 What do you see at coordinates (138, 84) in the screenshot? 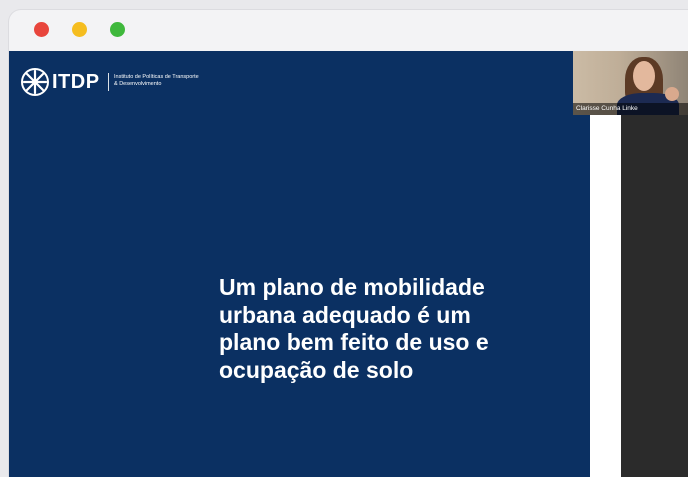
I see `logo-subtitle-line: & Desenvolvimento` at bounding box center [138, 84].